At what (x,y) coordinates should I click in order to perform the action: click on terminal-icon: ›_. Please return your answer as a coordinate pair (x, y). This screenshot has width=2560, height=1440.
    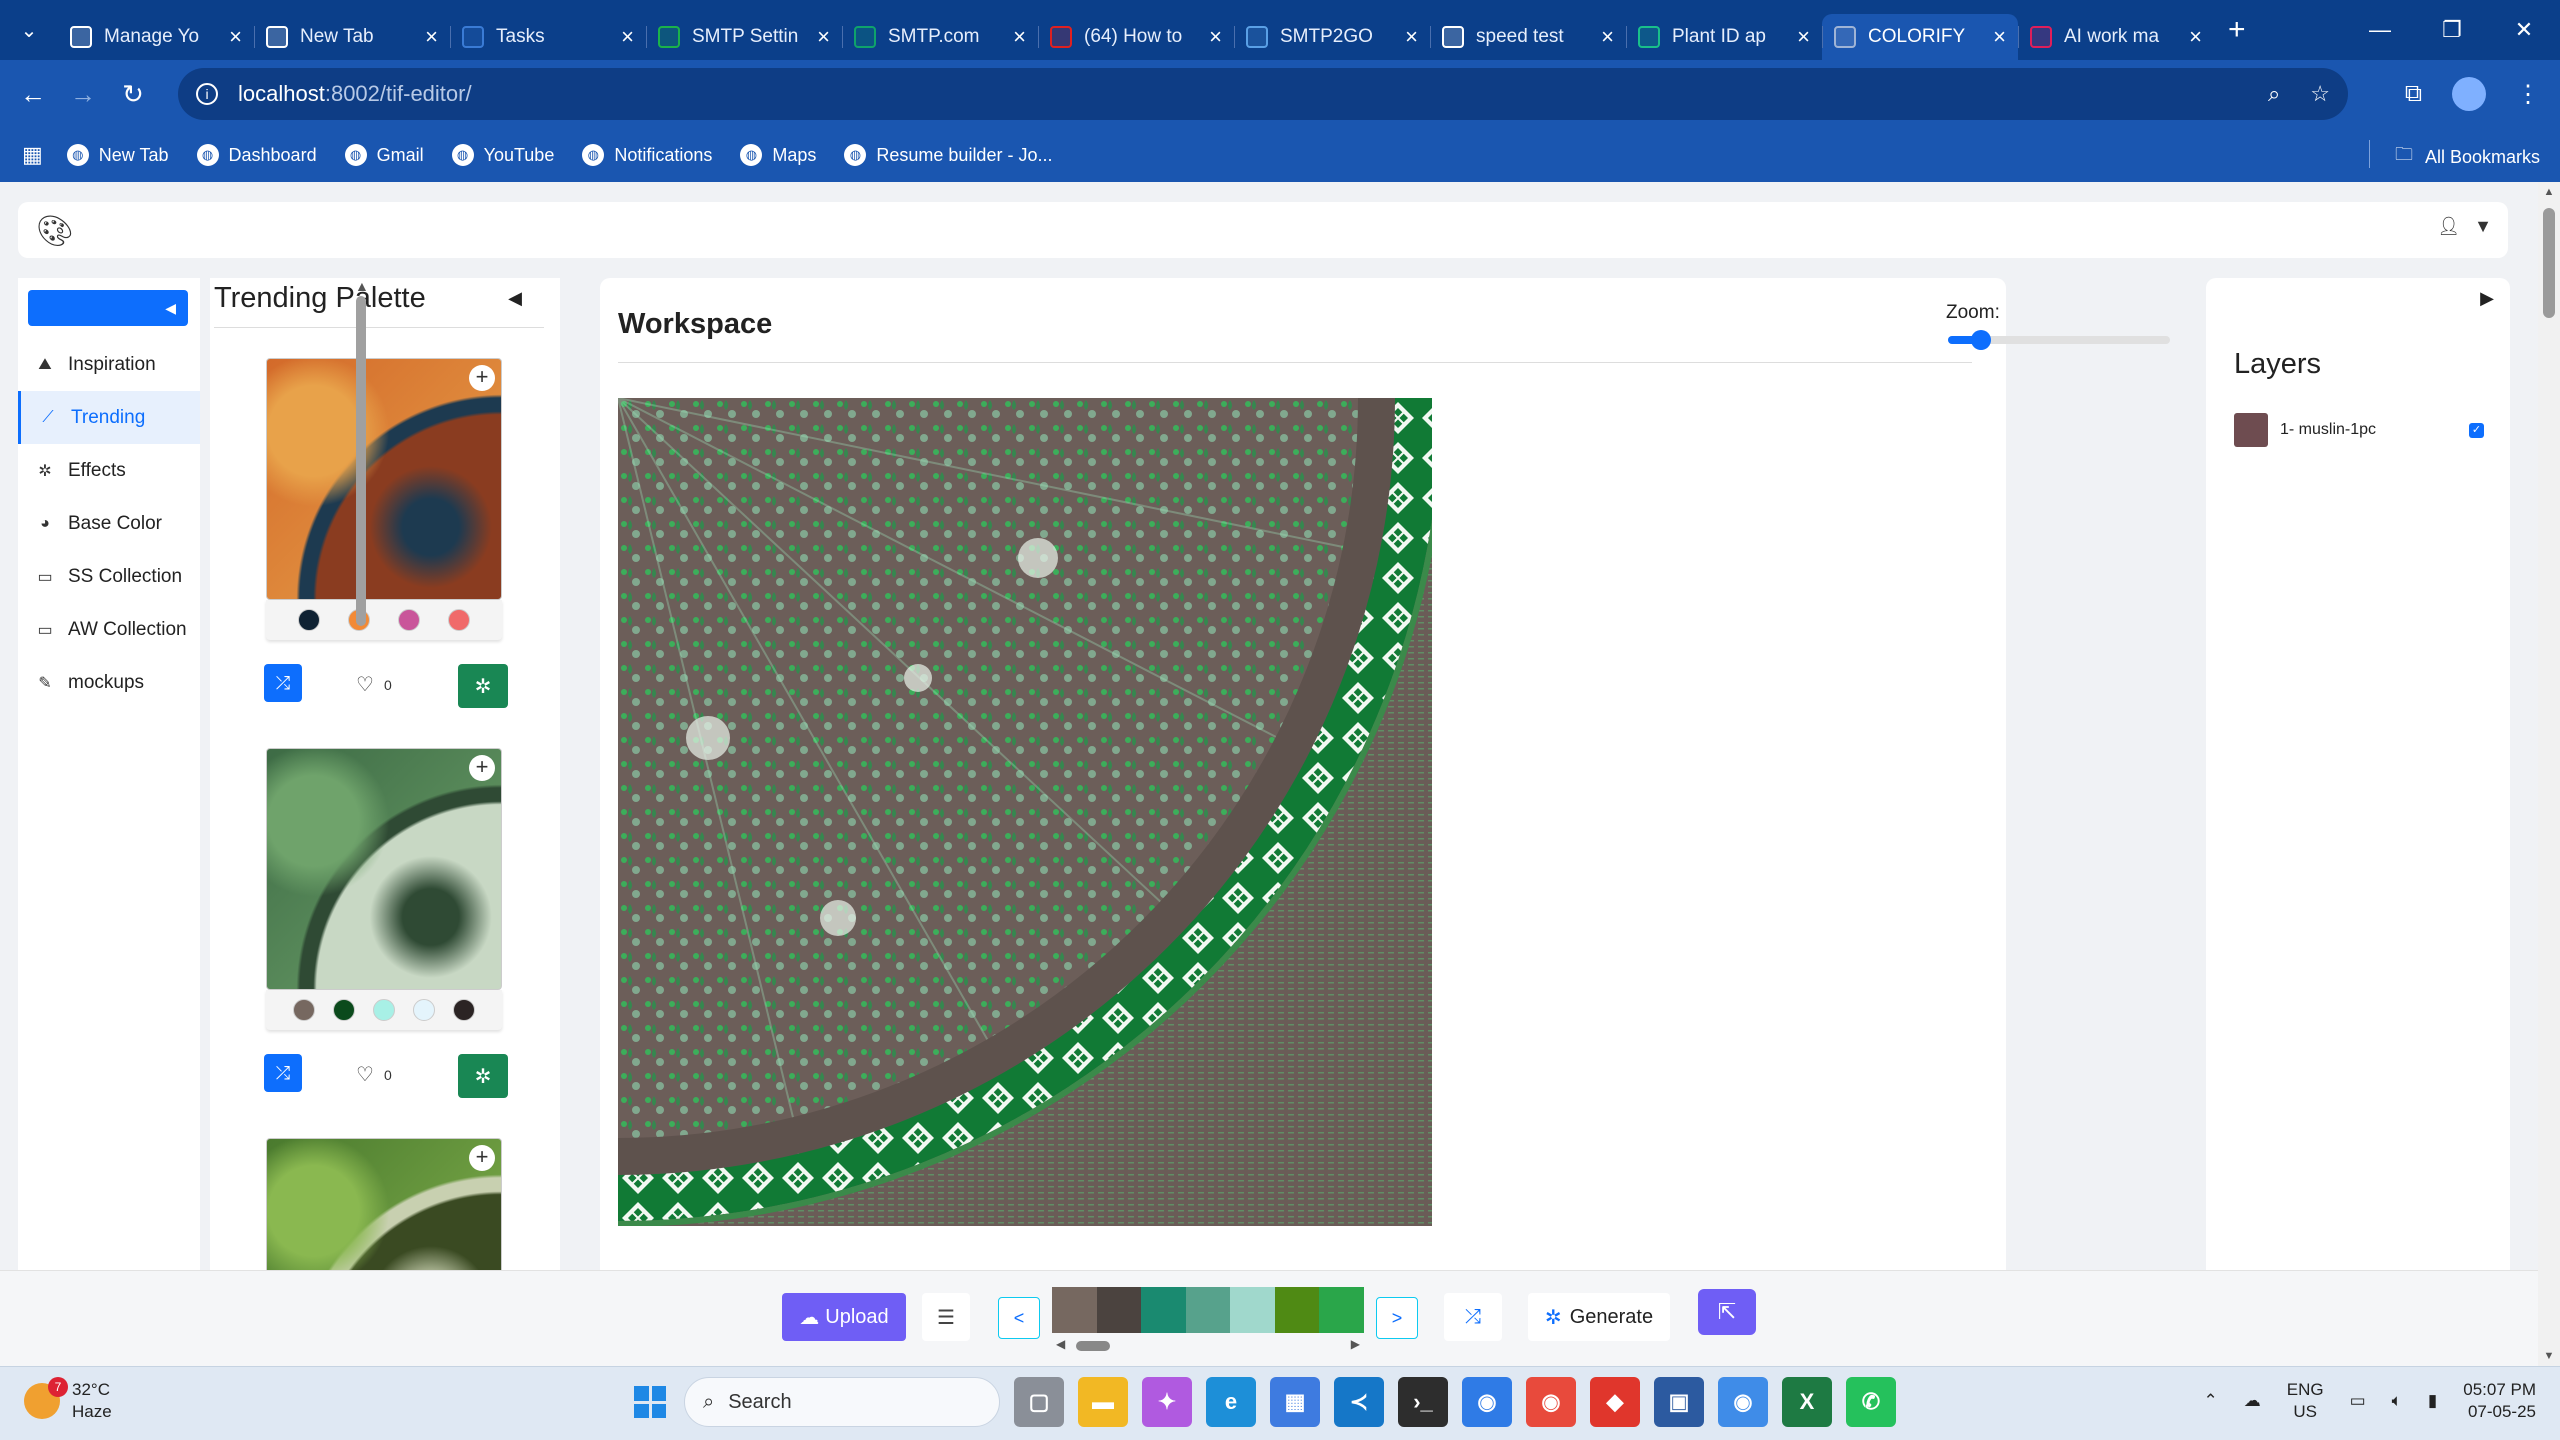
    Looking at the image, I should click on (1423, 1402).